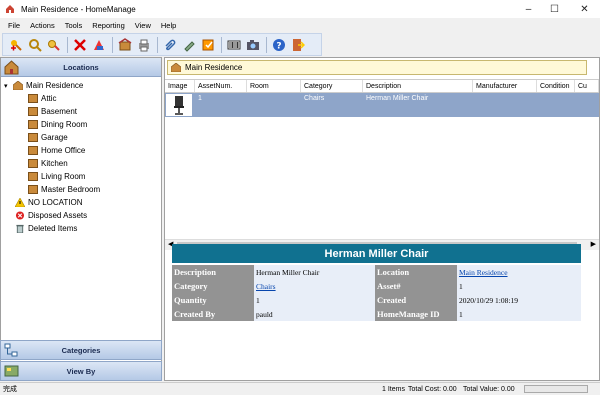 This screenshot has height=395, width=600. I want to click on progress-bar, so click(556, 389).